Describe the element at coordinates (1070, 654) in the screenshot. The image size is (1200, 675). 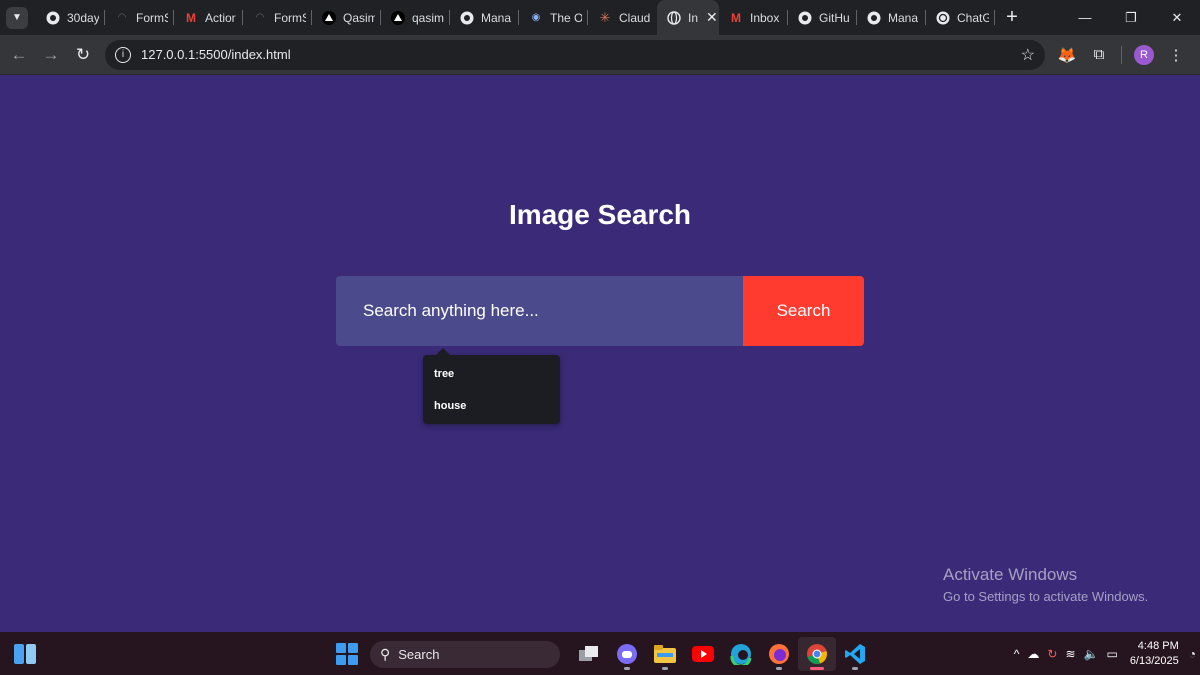
I see `wifi-icon: ≋` at that location.